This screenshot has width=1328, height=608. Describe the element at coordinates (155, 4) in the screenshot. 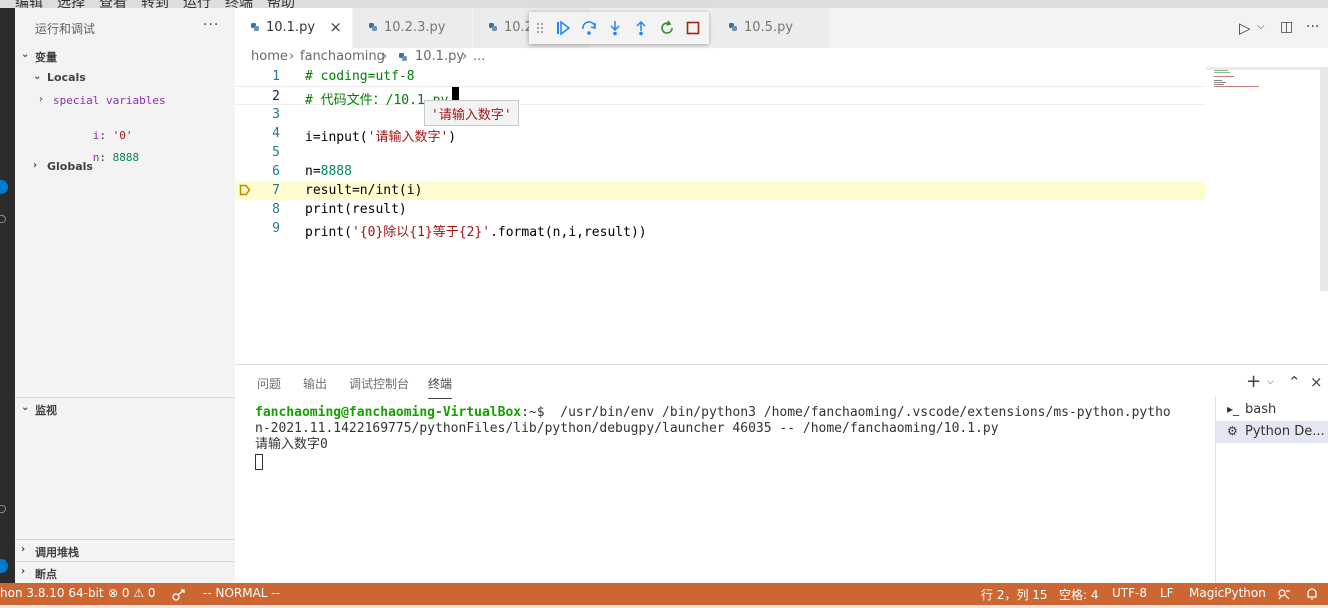

I see `menu-goto: 转到` at that location.